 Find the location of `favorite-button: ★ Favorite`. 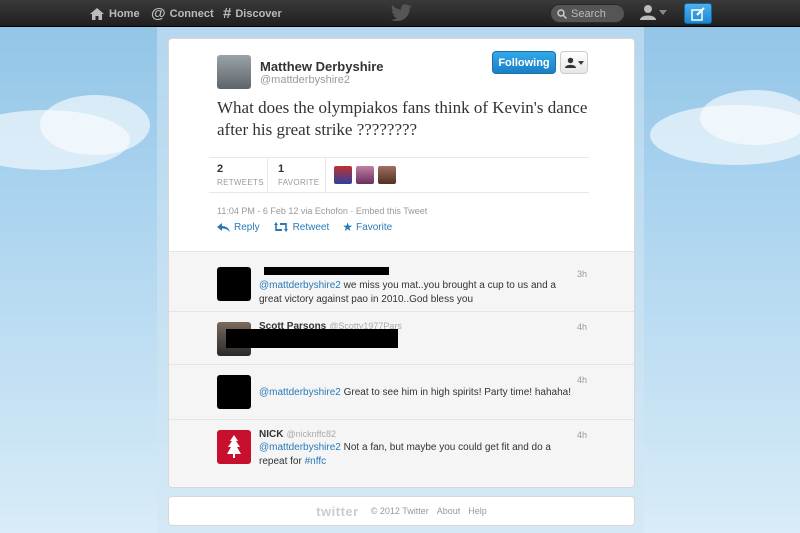

favorite-button: ★ Favorite is located at coordinates (367, 227).